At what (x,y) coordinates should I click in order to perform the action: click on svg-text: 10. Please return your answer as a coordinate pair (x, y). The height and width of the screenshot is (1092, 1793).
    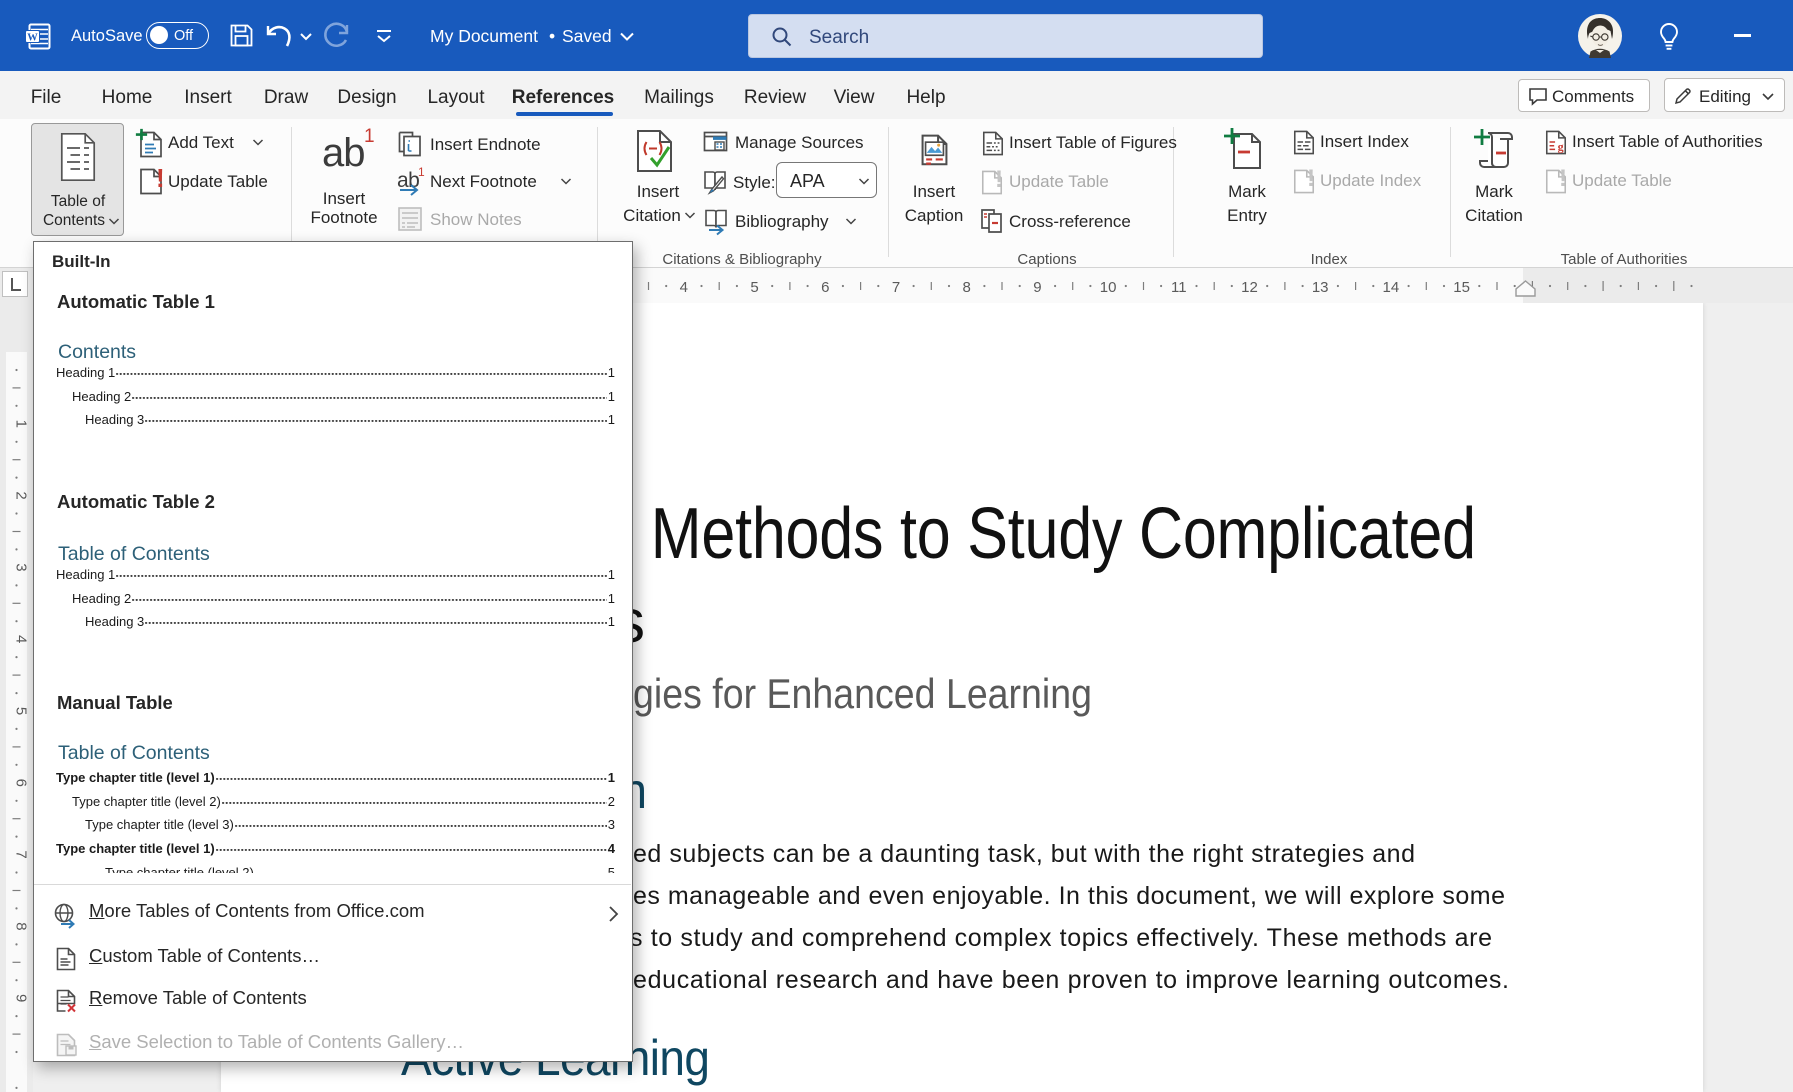
    Looking at the image, I should click on (1108, 287).